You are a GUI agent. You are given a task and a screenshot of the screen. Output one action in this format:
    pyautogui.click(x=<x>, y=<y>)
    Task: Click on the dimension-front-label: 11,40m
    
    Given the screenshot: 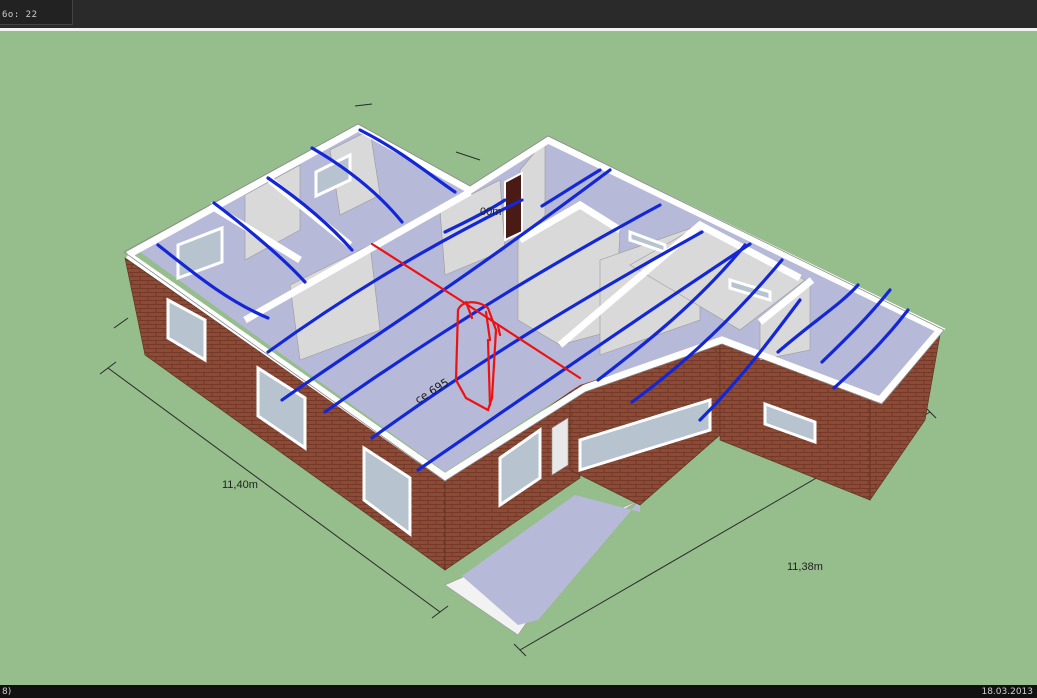 What is the action you would take?
    pyautogui.click(x=240, y=485)
    